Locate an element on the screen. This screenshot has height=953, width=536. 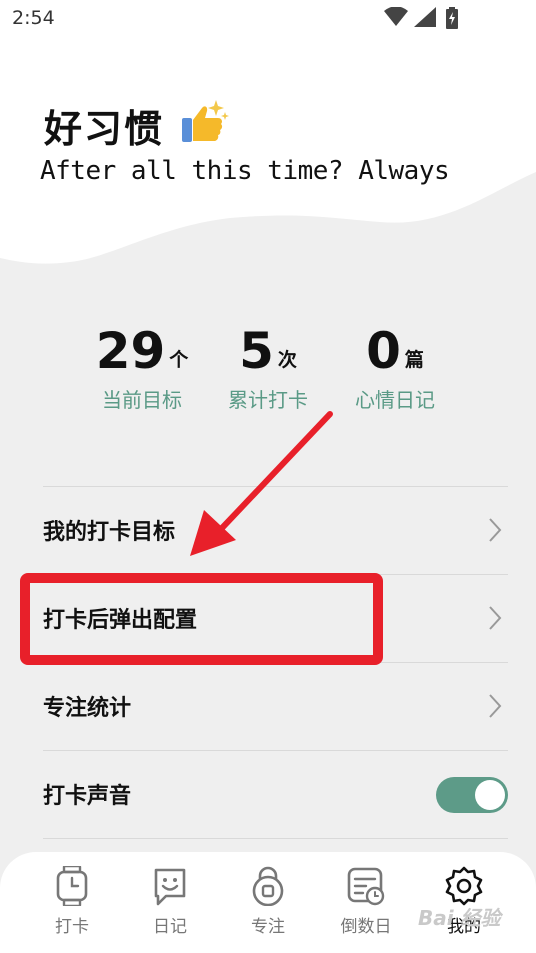
battery-icon is located at coordinates (452, 18).